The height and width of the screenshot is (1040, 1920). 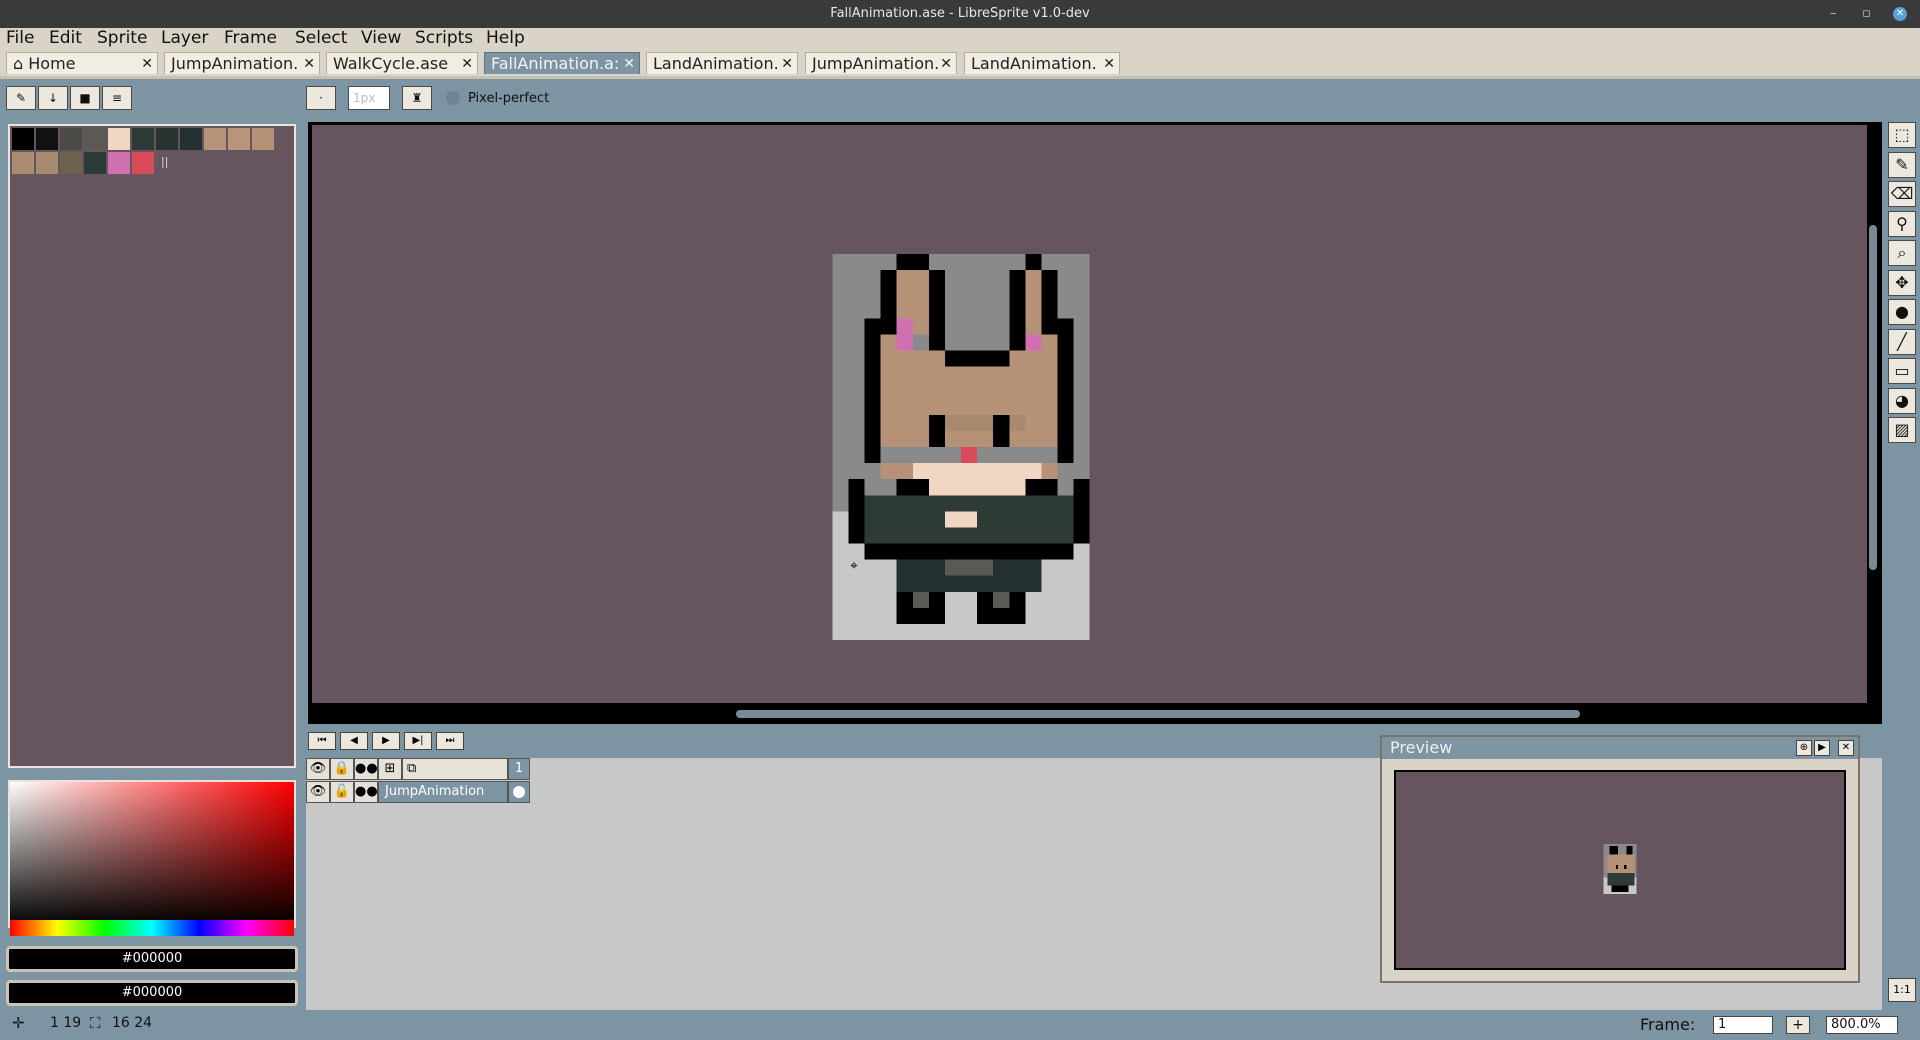 I want to click on eye-header-icon: 👁, so click(x=318, y=769).